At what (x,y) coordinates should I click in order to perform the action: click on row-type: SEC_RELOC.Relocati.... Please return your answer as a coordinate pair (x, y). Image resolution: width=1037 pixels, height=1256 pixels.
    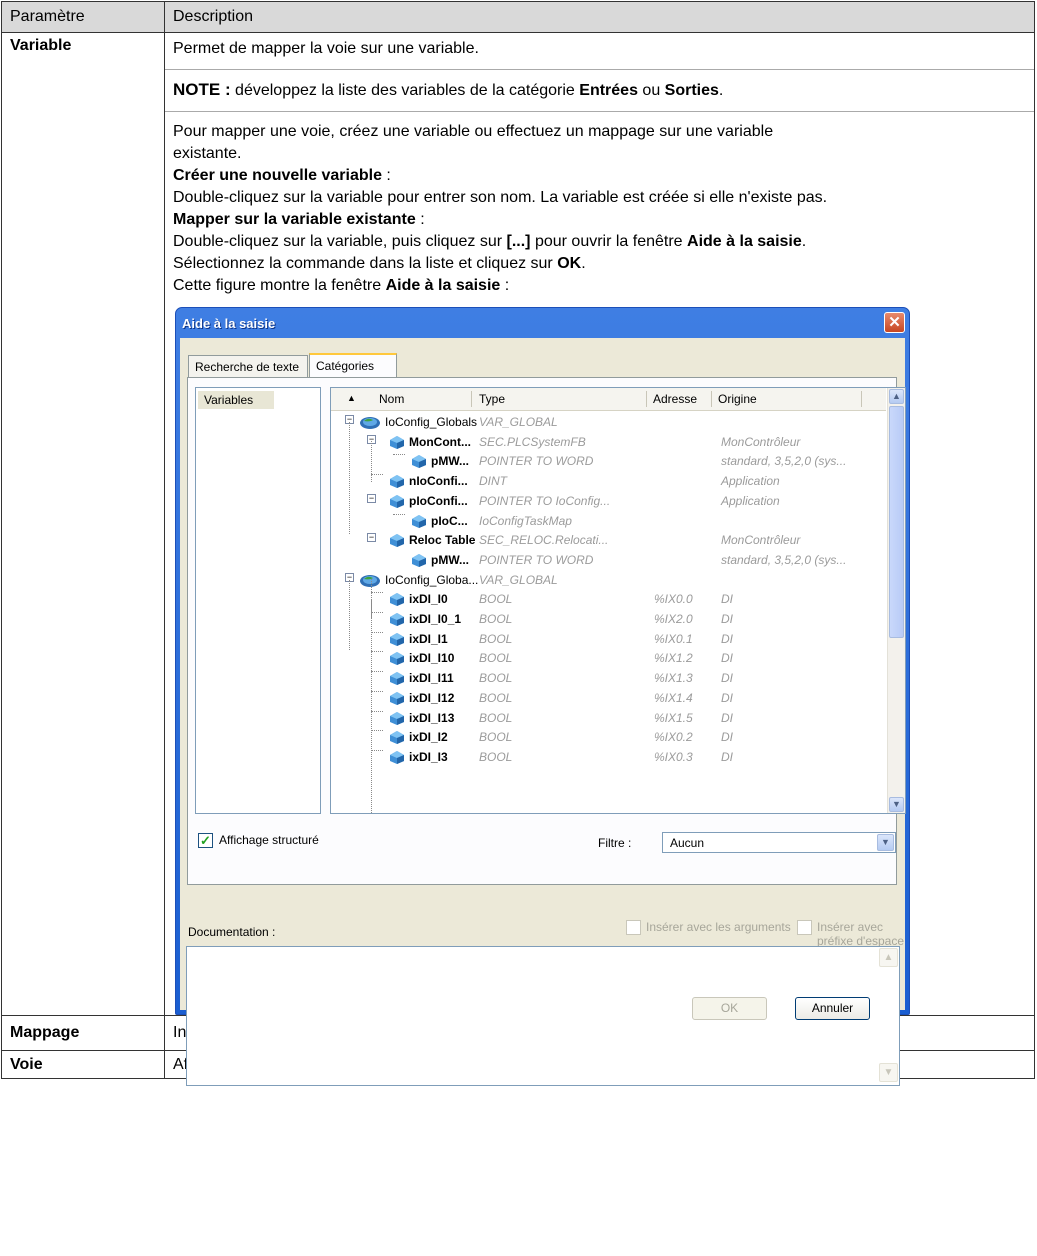
    Looking at the image, I should click on (544, 540).